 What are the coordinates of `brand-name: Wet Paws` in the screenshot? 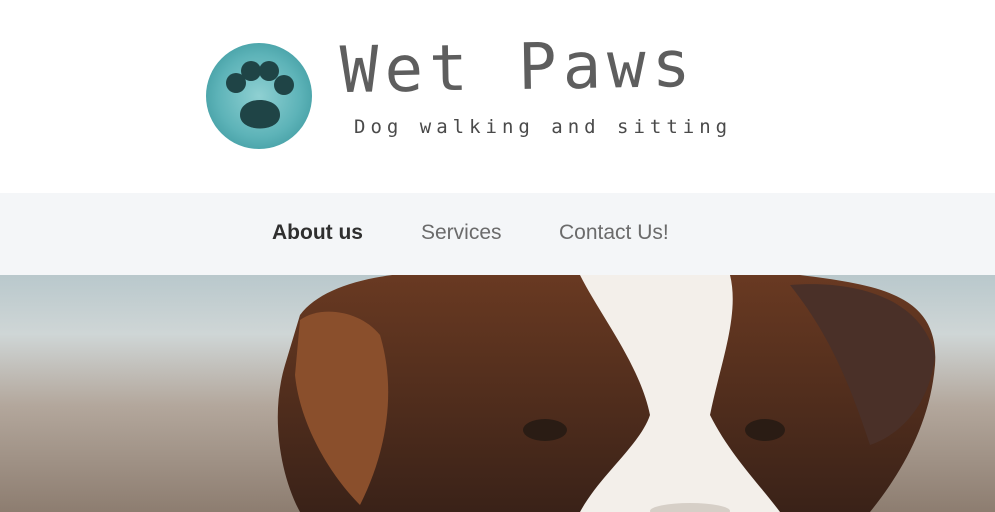 It's located at (517, 68).